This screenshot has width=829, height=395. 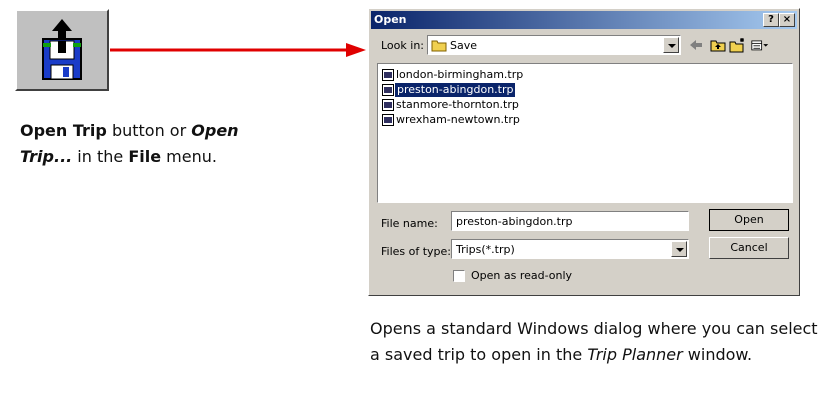 I want to click on list-item: london-birmingham.trp, so click(x=452, y=75).